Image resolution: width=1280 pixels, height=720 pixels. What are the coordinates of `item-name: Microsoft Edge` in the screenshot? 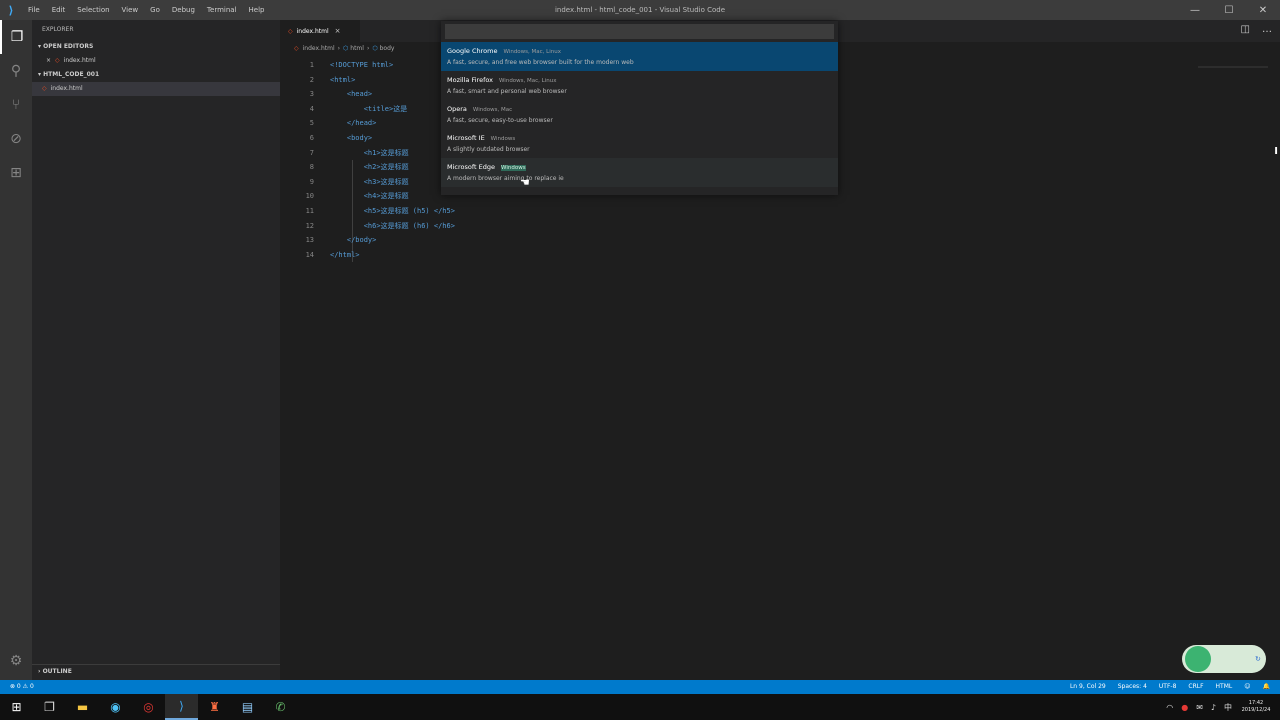 It's located at (471, 167).